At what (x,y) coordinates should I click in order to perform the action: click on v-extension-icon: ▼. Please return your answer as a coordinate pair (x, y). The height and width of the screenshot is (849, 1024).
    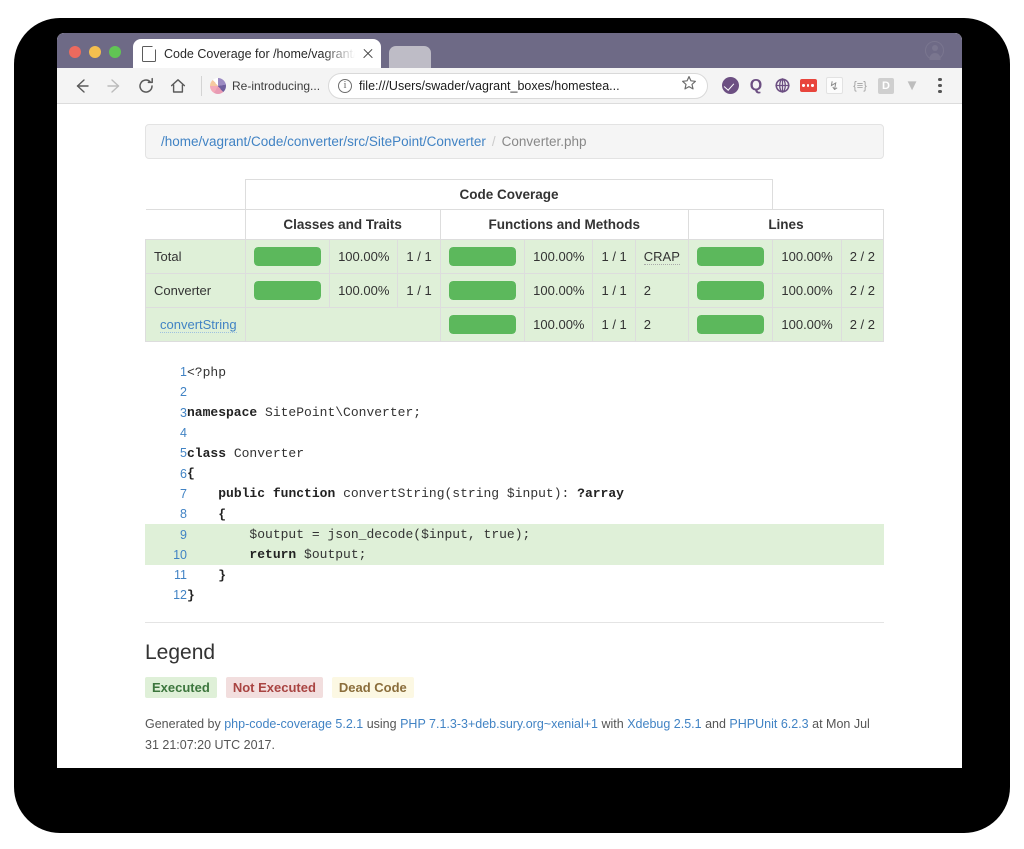
    Looking at the image, I should click on (912, 86).